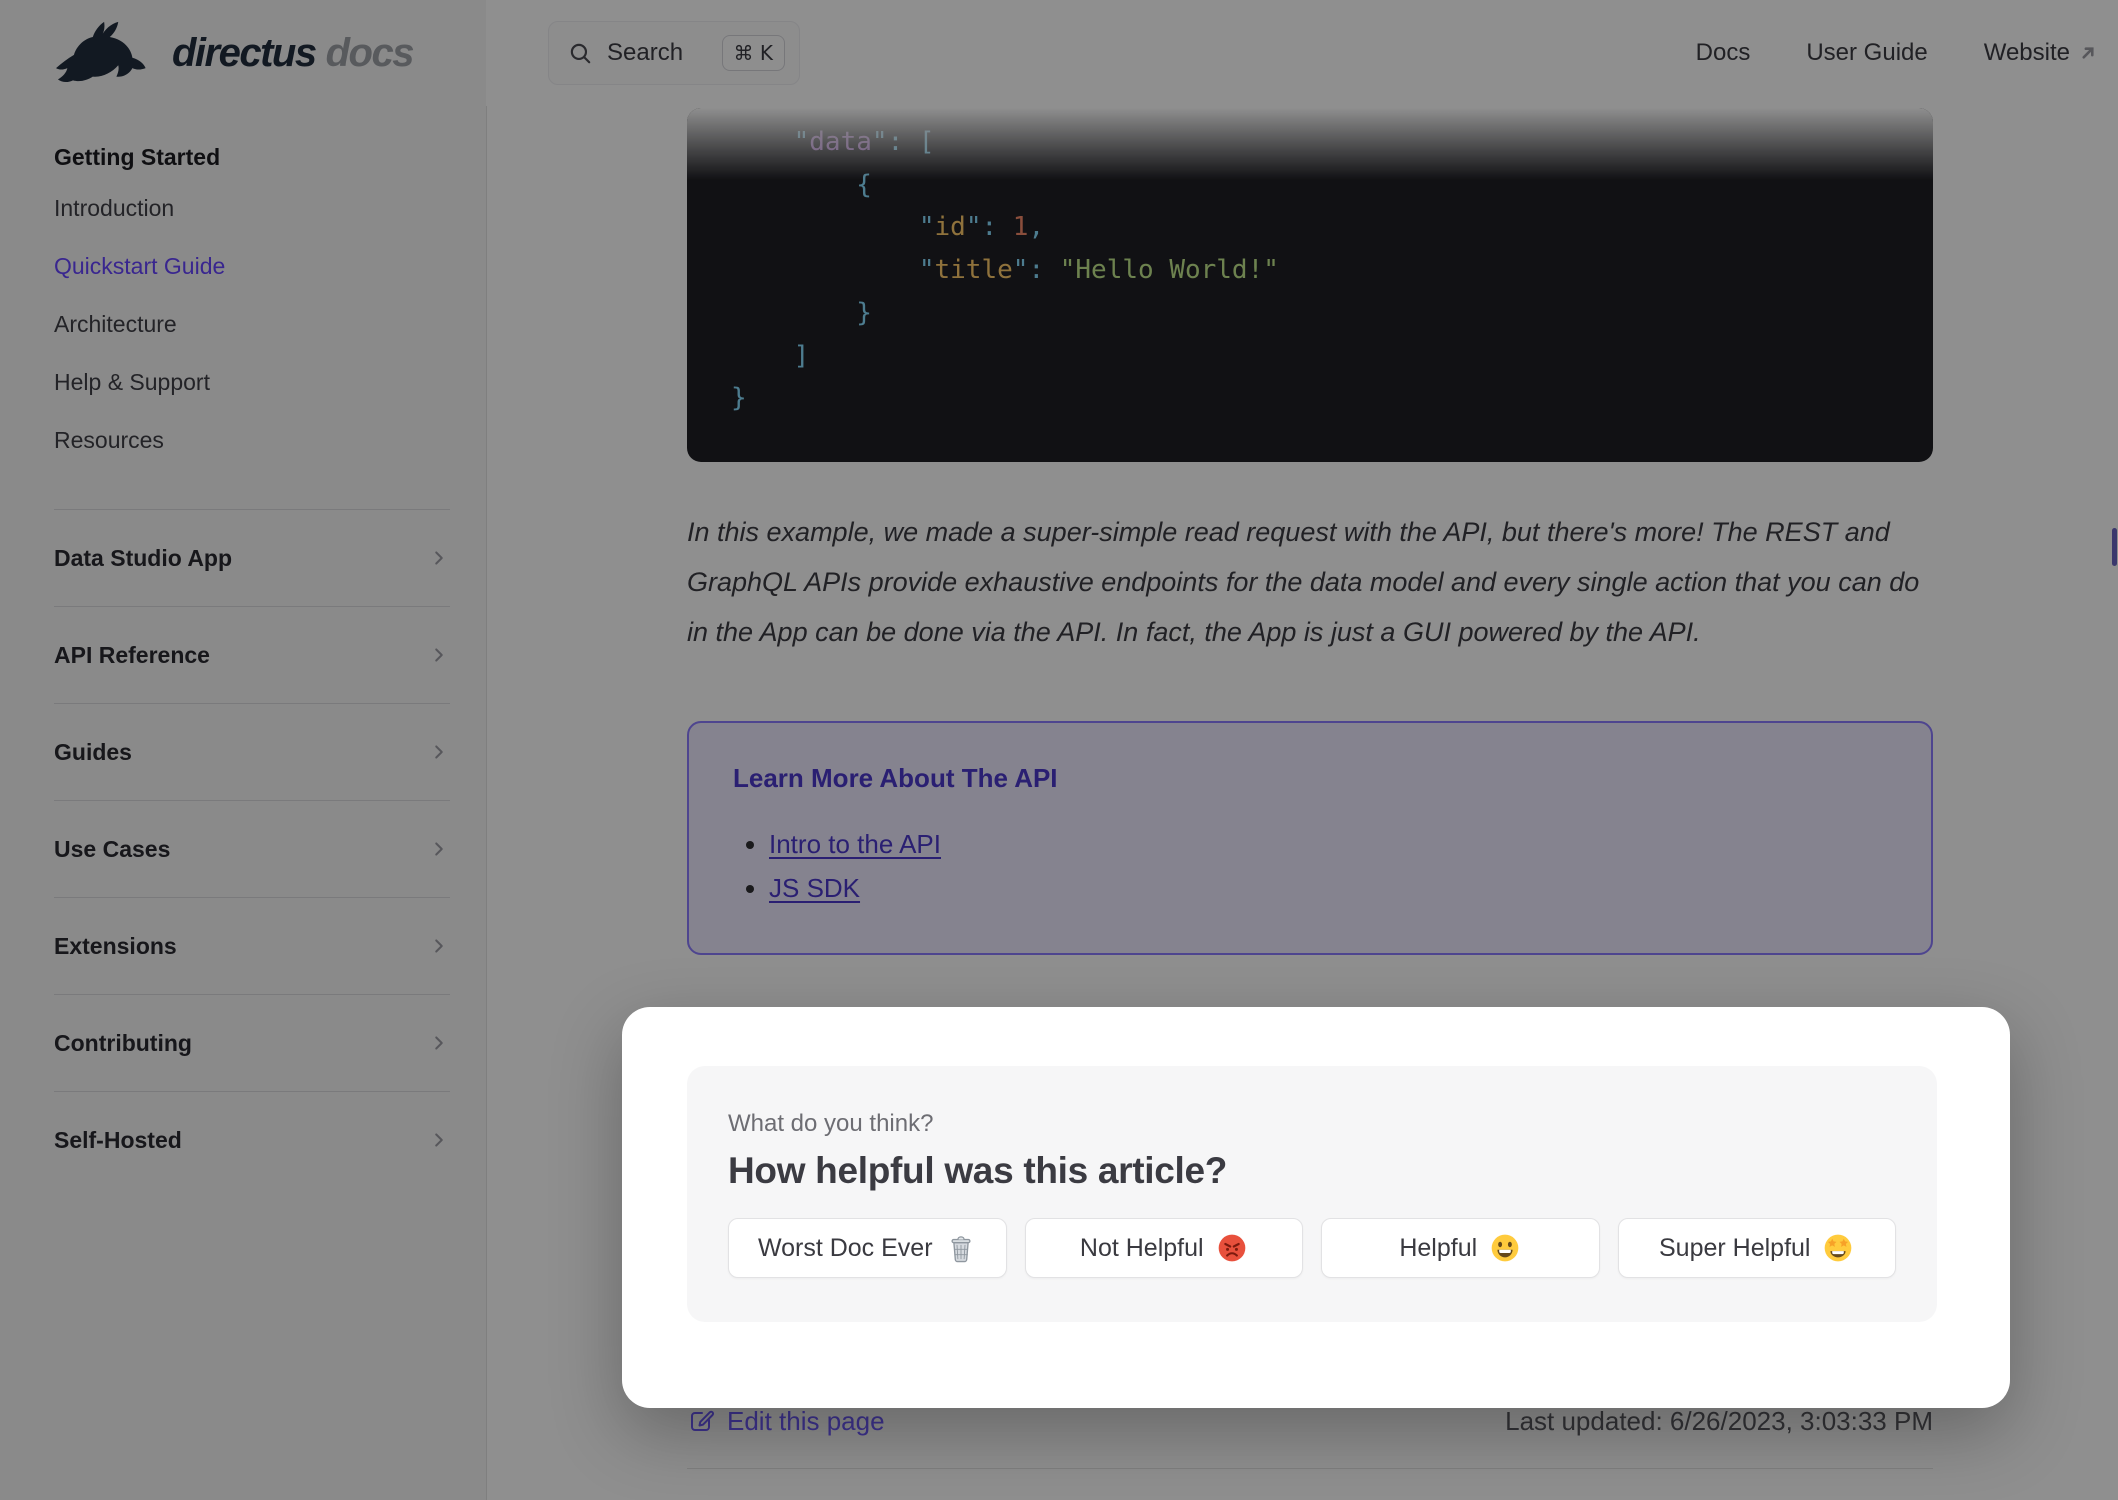 The height and width of the screenshot is (1500, 2118). I want to click on feedback-option-label: Super Helpful, so click(1735, 1247).